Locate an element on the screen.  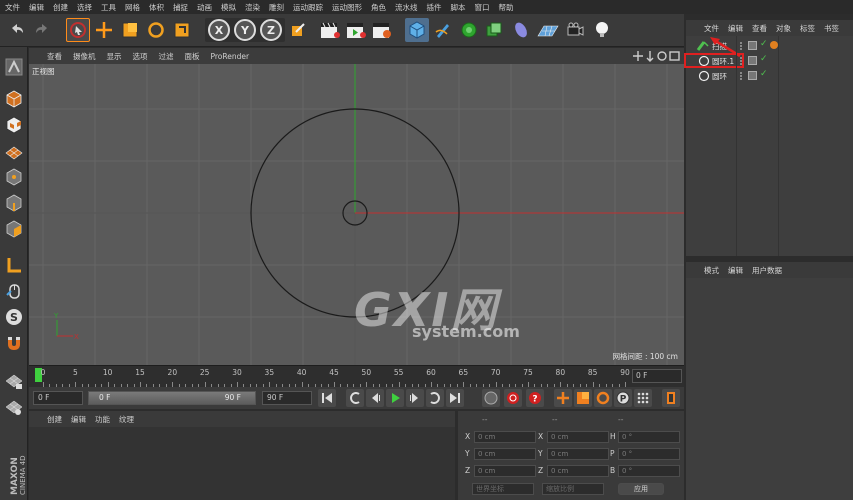
pos-z-field: 0 cm is located at coordinates (505, 471).